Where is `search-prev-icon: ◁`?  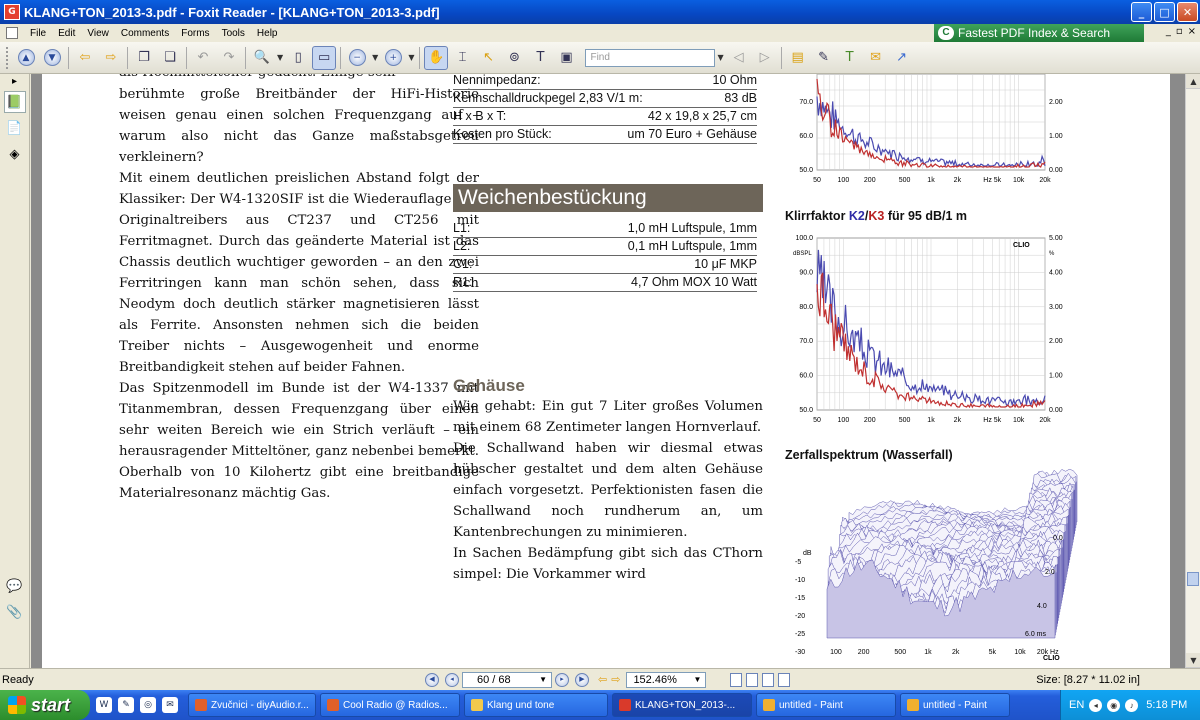
search-prev-icon: ◁ is located at coordinates (739, 58).